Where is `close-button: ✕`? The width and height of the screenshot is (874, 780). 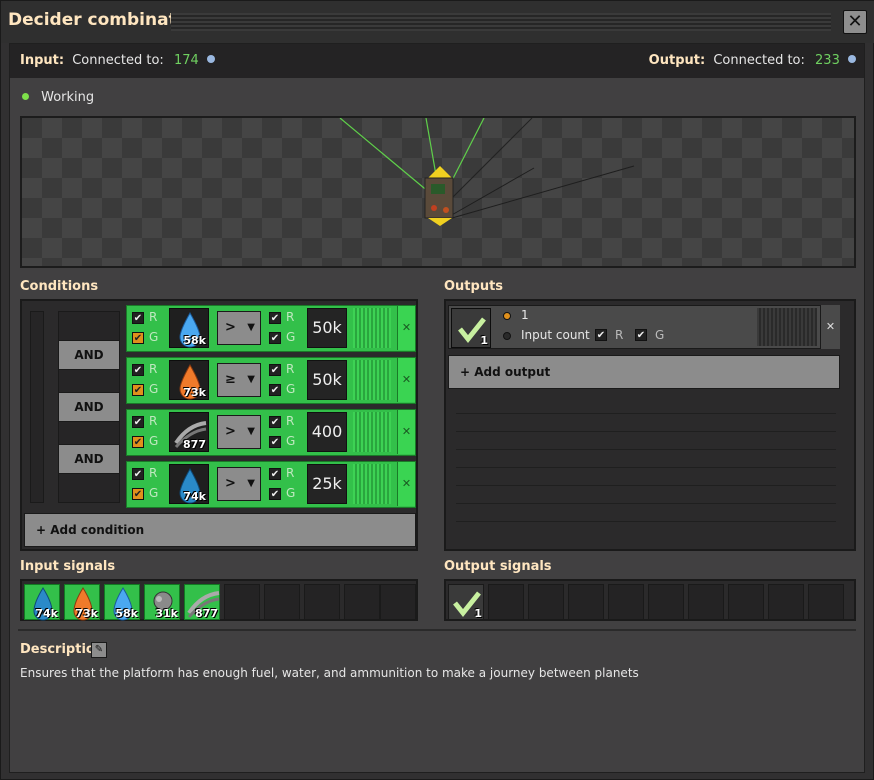 close-button: ✕ is located at coordinates (855, 22).